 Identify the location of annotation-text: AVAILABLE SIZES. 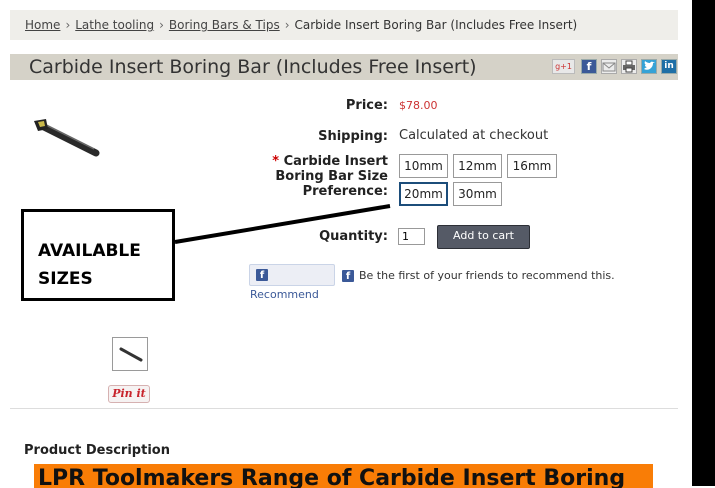
(89, 265).